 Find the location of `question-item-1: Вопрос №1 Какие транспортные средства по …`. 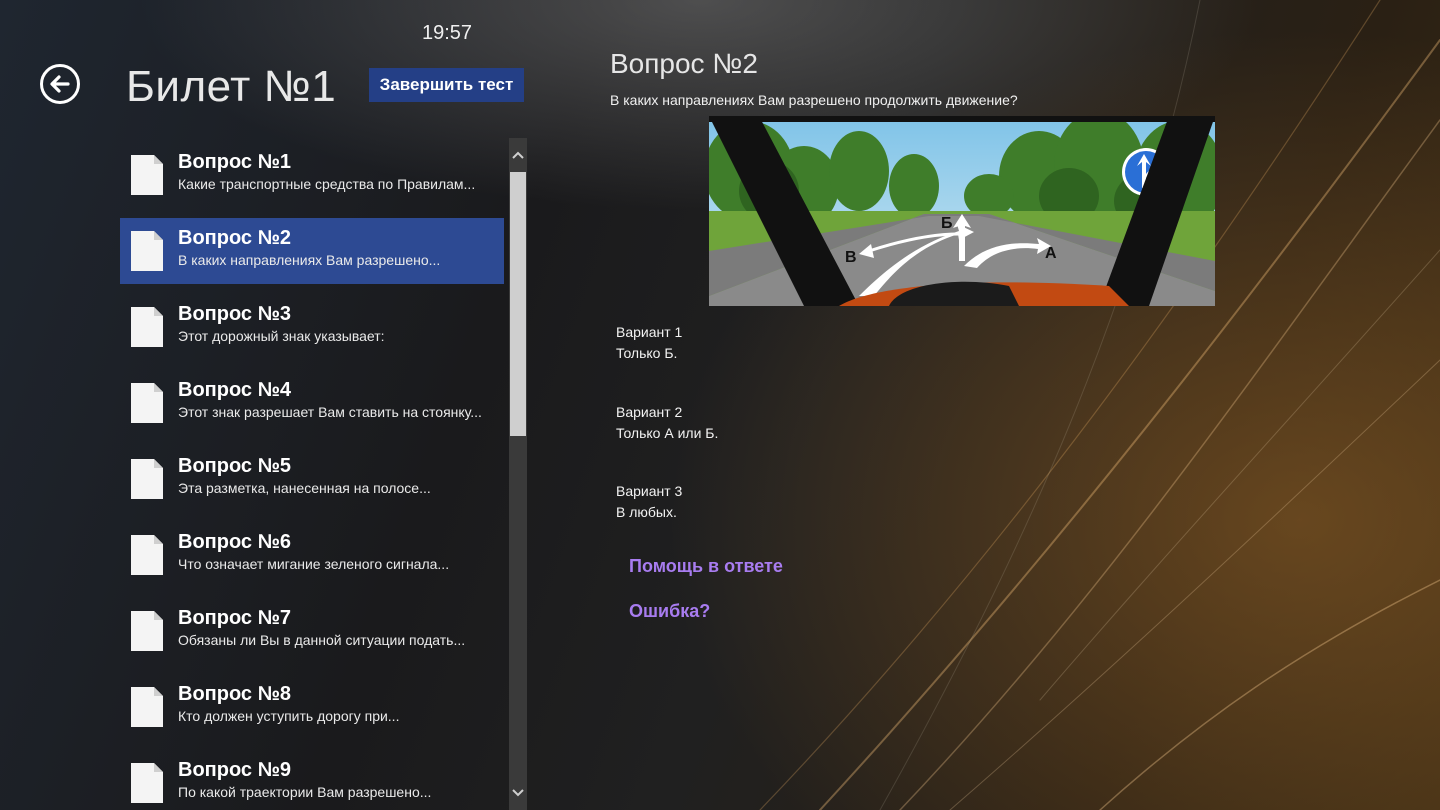

question-item-1: Вопрос №1 Какие транспортные средства по … is located at coordinates (312, 175).